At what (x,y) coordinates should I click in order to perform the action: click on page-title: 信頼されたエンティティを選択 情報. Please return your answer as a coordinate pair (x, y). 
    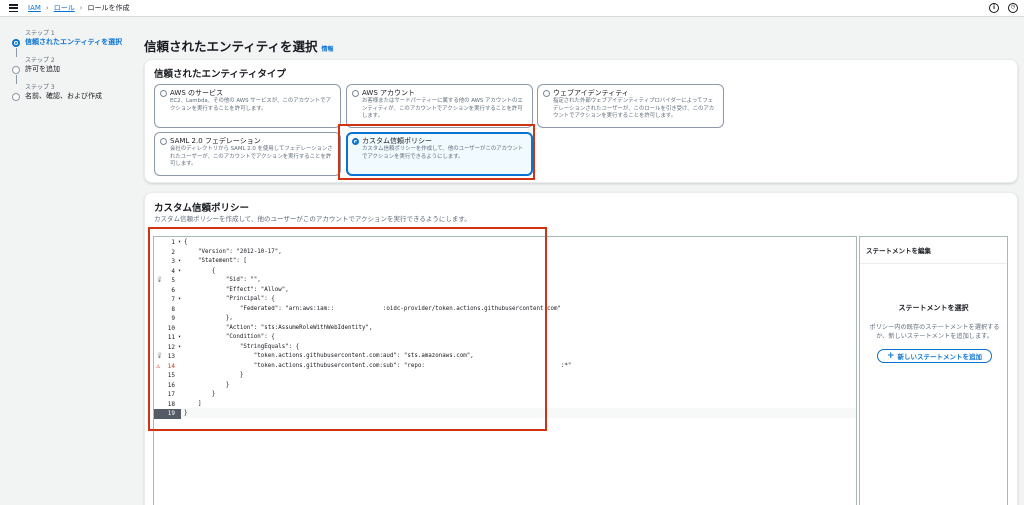
    Looking at the image, I should click on (239, 45).